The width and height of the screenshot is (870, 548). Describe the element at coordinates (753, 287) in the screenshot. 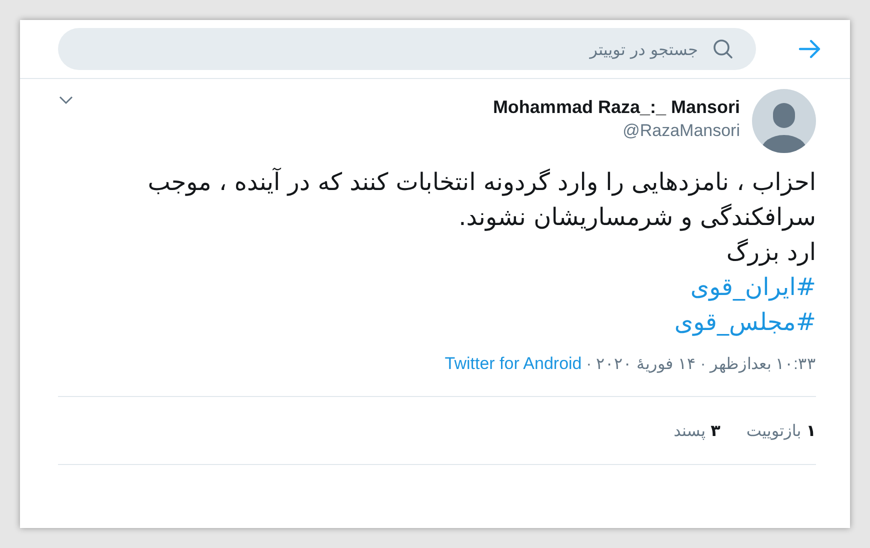

I see `hashtag-link: #ایران_قوی` at that location.